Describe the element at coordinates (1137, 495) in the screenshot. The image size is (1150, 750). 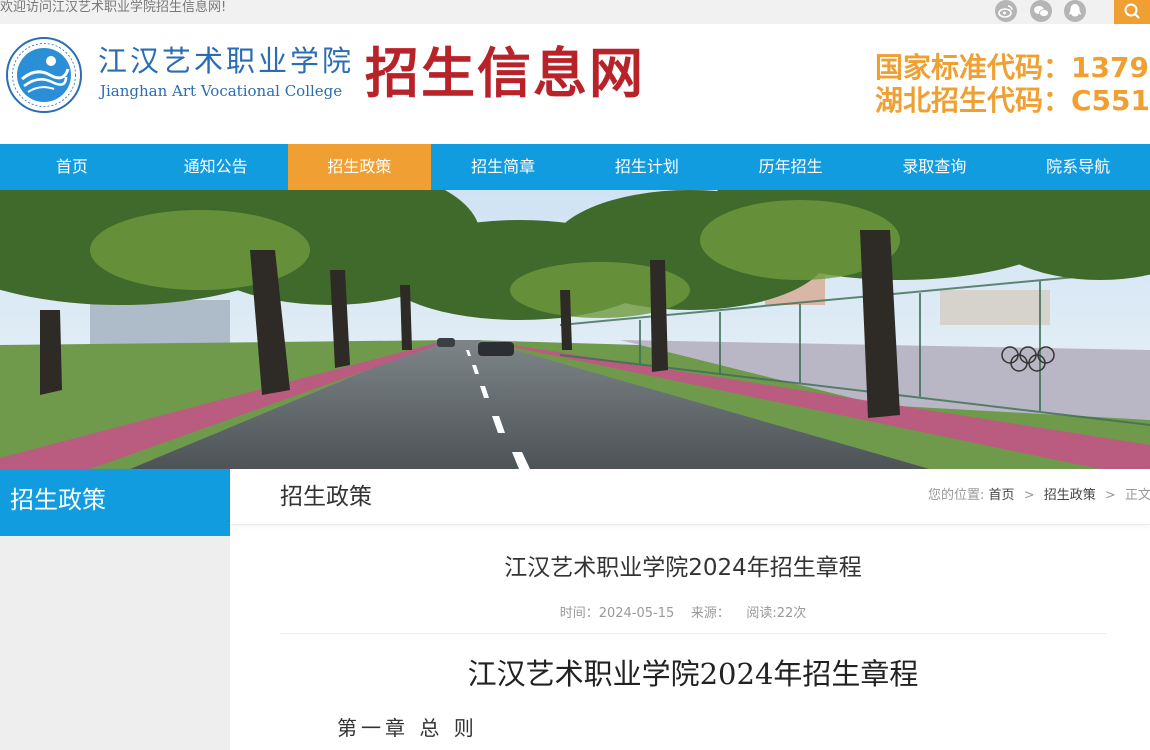
I see `breadcrumb-current: 正文` at that location.